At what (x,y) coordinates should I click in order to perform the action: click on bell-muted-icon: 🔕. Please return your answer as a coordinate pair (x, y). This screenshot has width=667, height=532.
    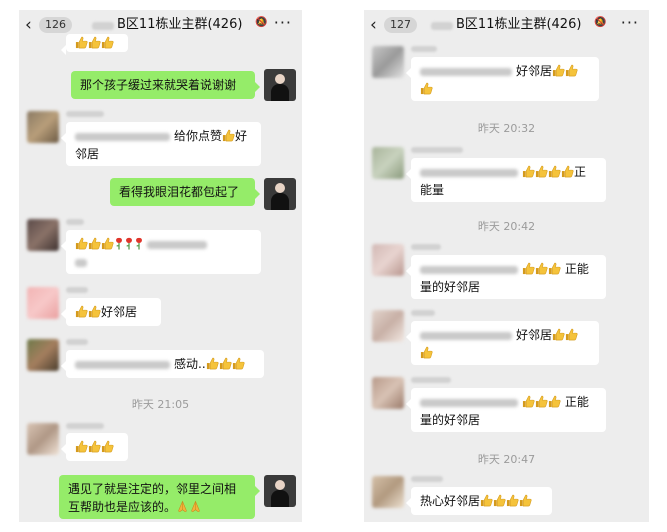
    Looking at the image, I should click on (600, 22).